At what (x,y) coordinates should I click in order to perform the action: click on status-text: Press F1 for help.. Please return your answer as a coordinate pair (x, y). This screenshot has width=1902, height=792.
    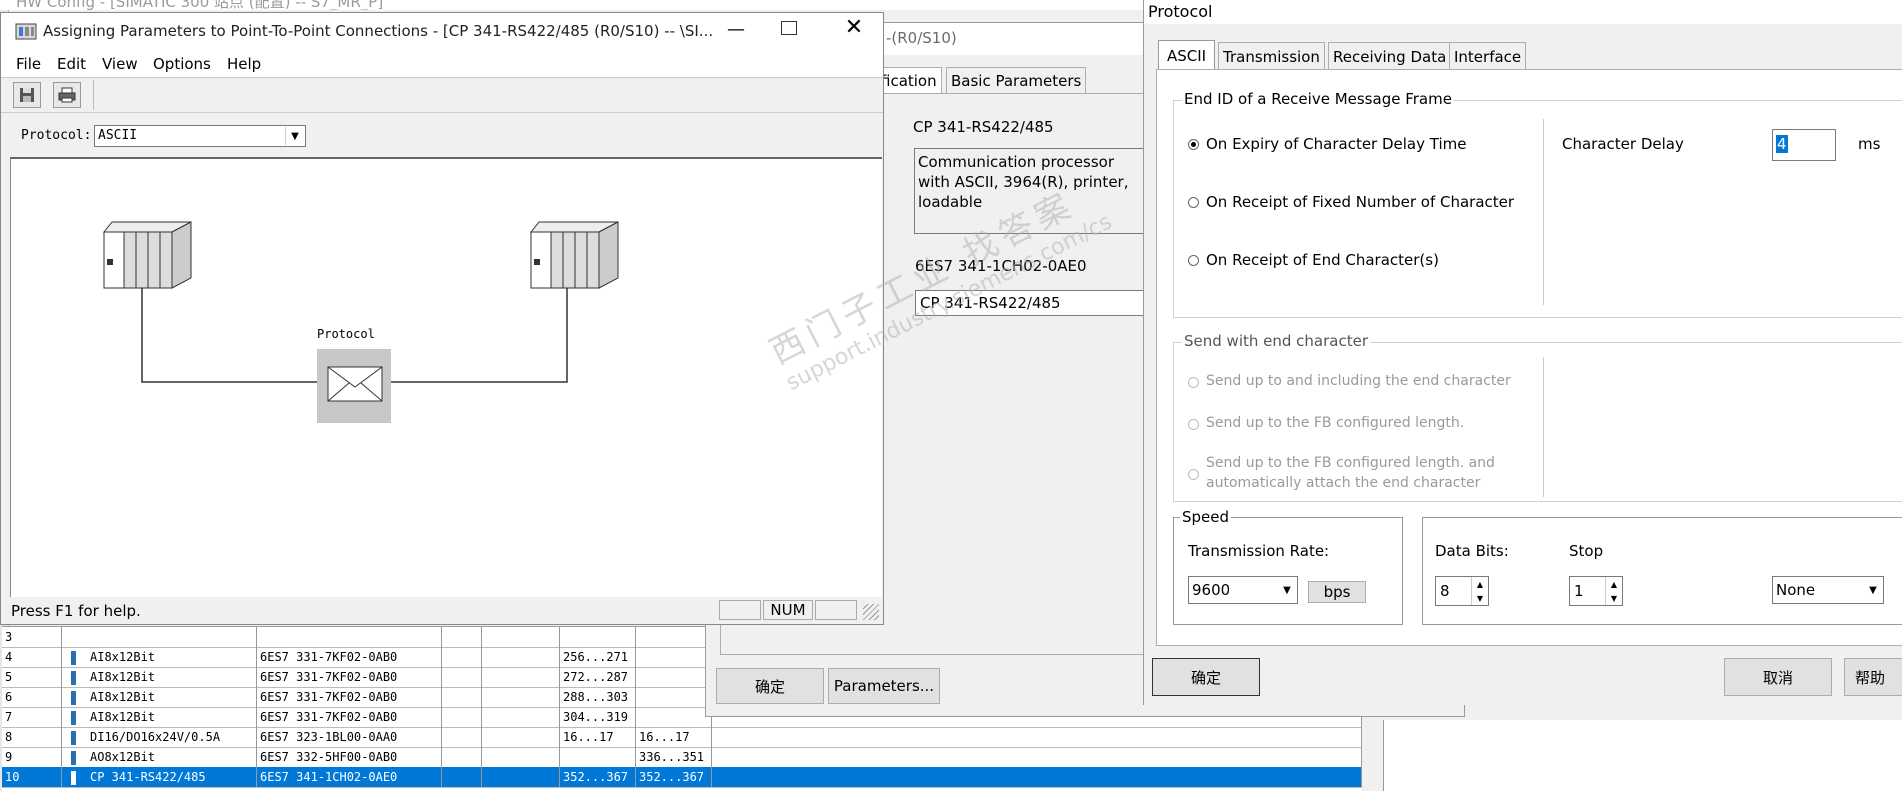
    Looking at the image, I should click on (76, 611).